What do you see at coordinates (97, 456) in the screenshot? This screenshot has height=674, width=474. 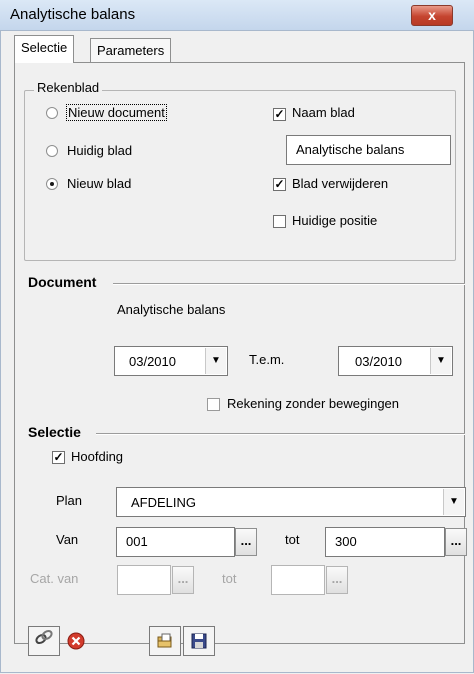 I see `checkbox-hoofding-label: Hoofding` at bounding box center [97, 456].